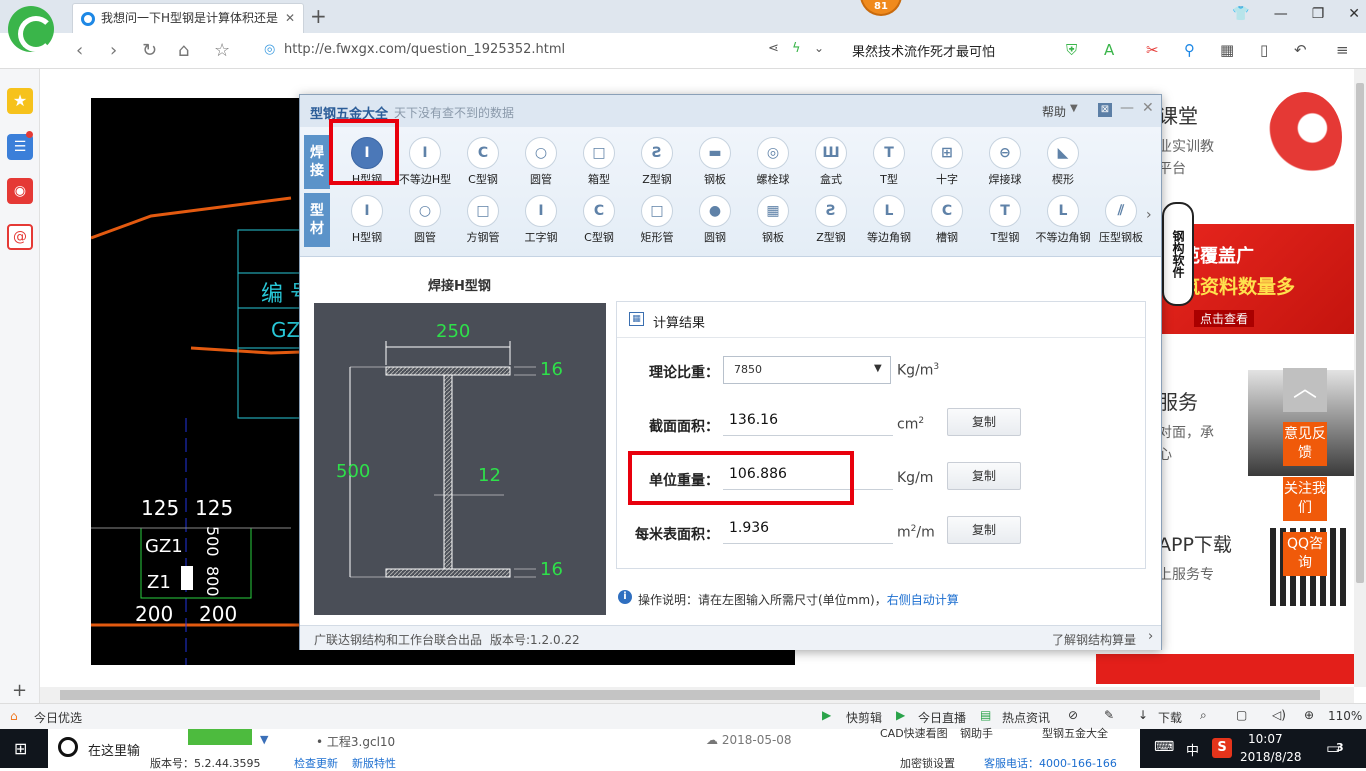 Image resolution: width=1366 pixels, height=771 pixels. I want to click on forward-button: ›, so click(113, 50).